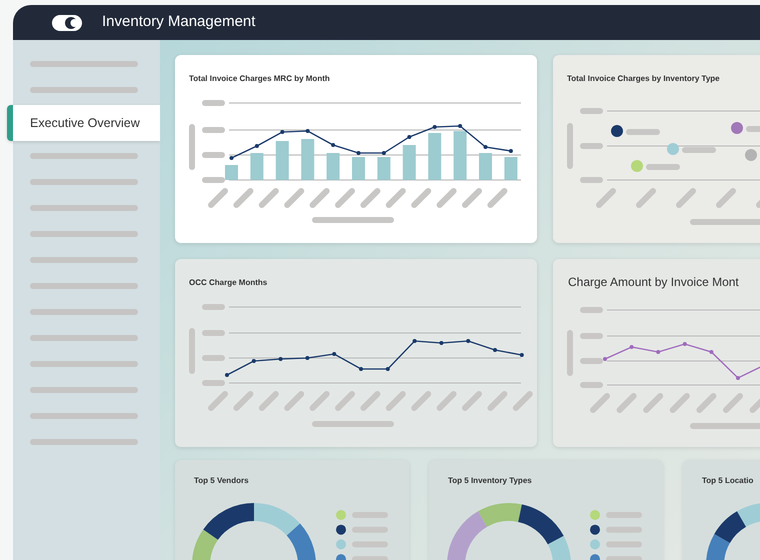 The height and width of the screenshot is (560, 760). Describe the element at coordinates (221, 481) in the screenshot. I see `card-title: Top 5 Vendors` at that location.